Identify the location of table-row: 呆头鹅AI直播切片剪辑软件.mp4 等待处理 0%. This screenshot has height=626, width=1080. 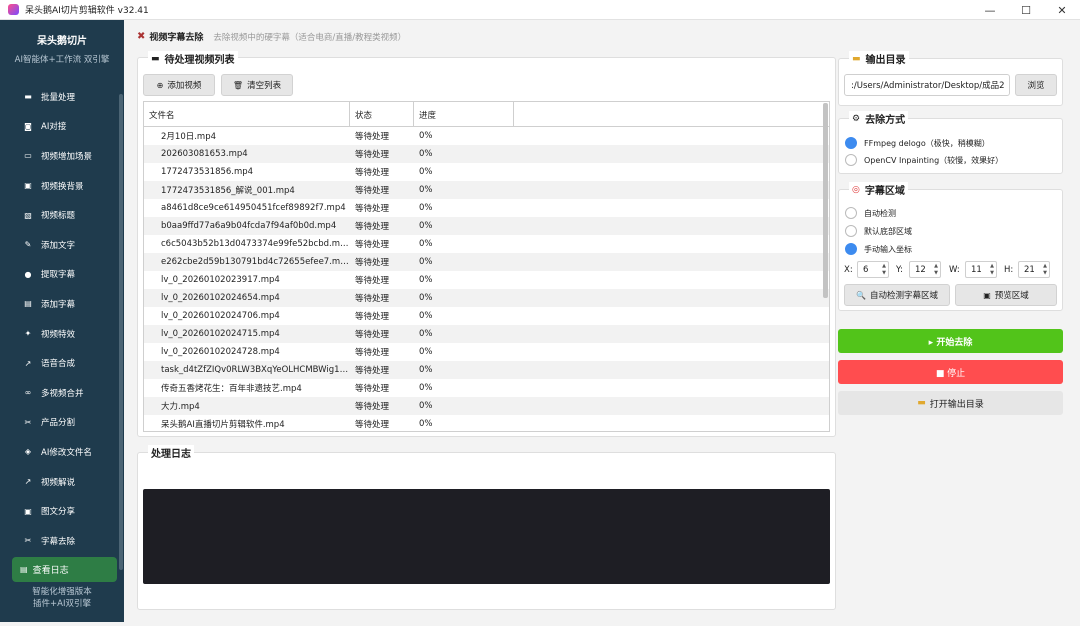
(486, 423).